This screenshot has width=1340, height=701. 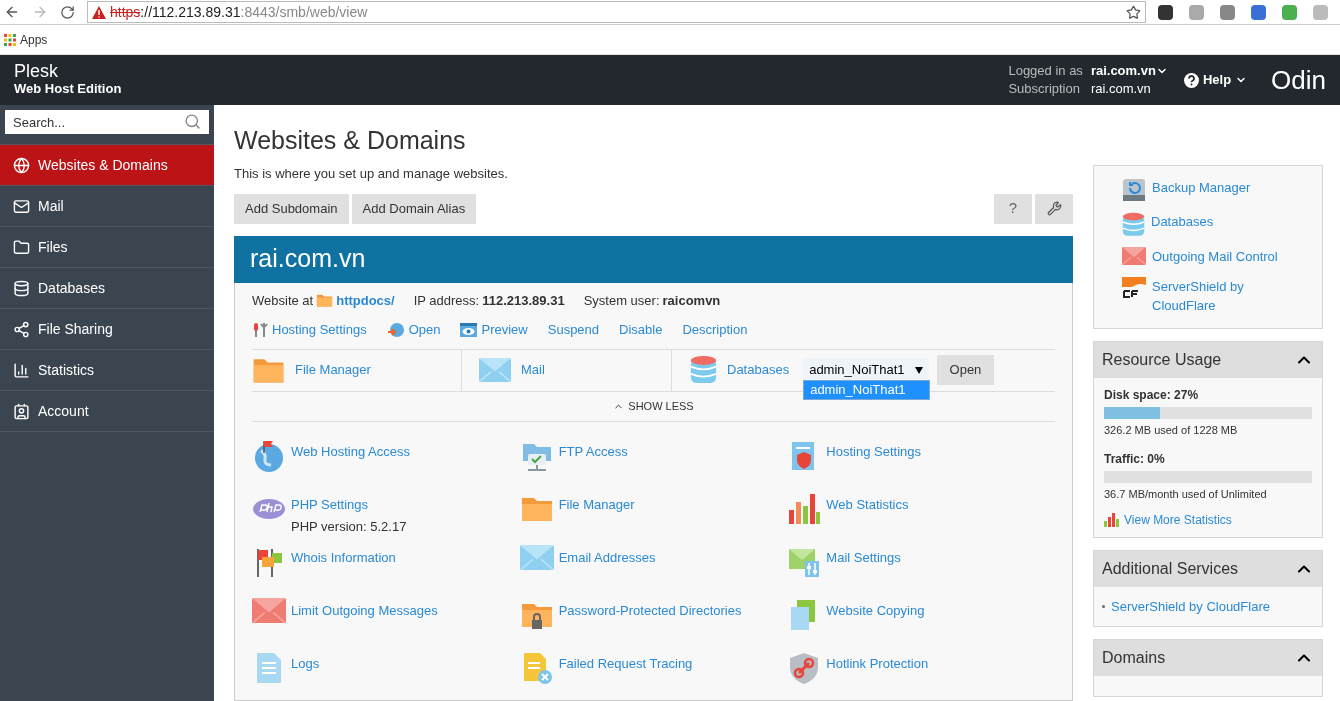 I want to click on product-name: Plesk, so click(x=36, y=71).